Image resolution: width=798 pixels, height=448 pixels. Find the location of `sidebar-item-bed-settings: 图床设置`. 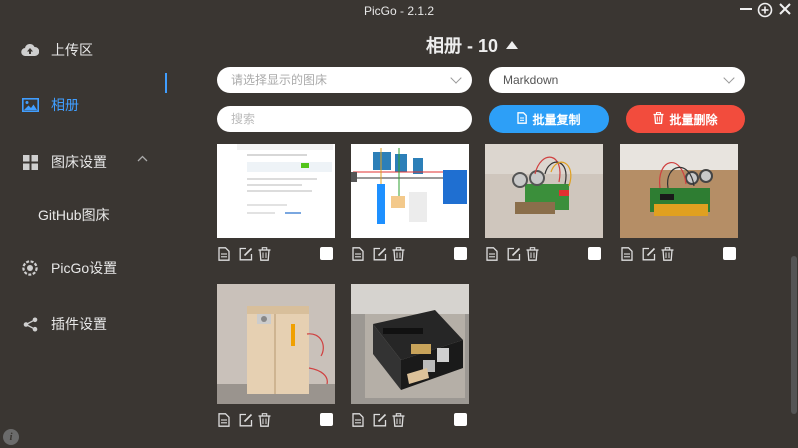

sidebar-item-bed-settings: 图床设置 is located at coordinates (95, 162).